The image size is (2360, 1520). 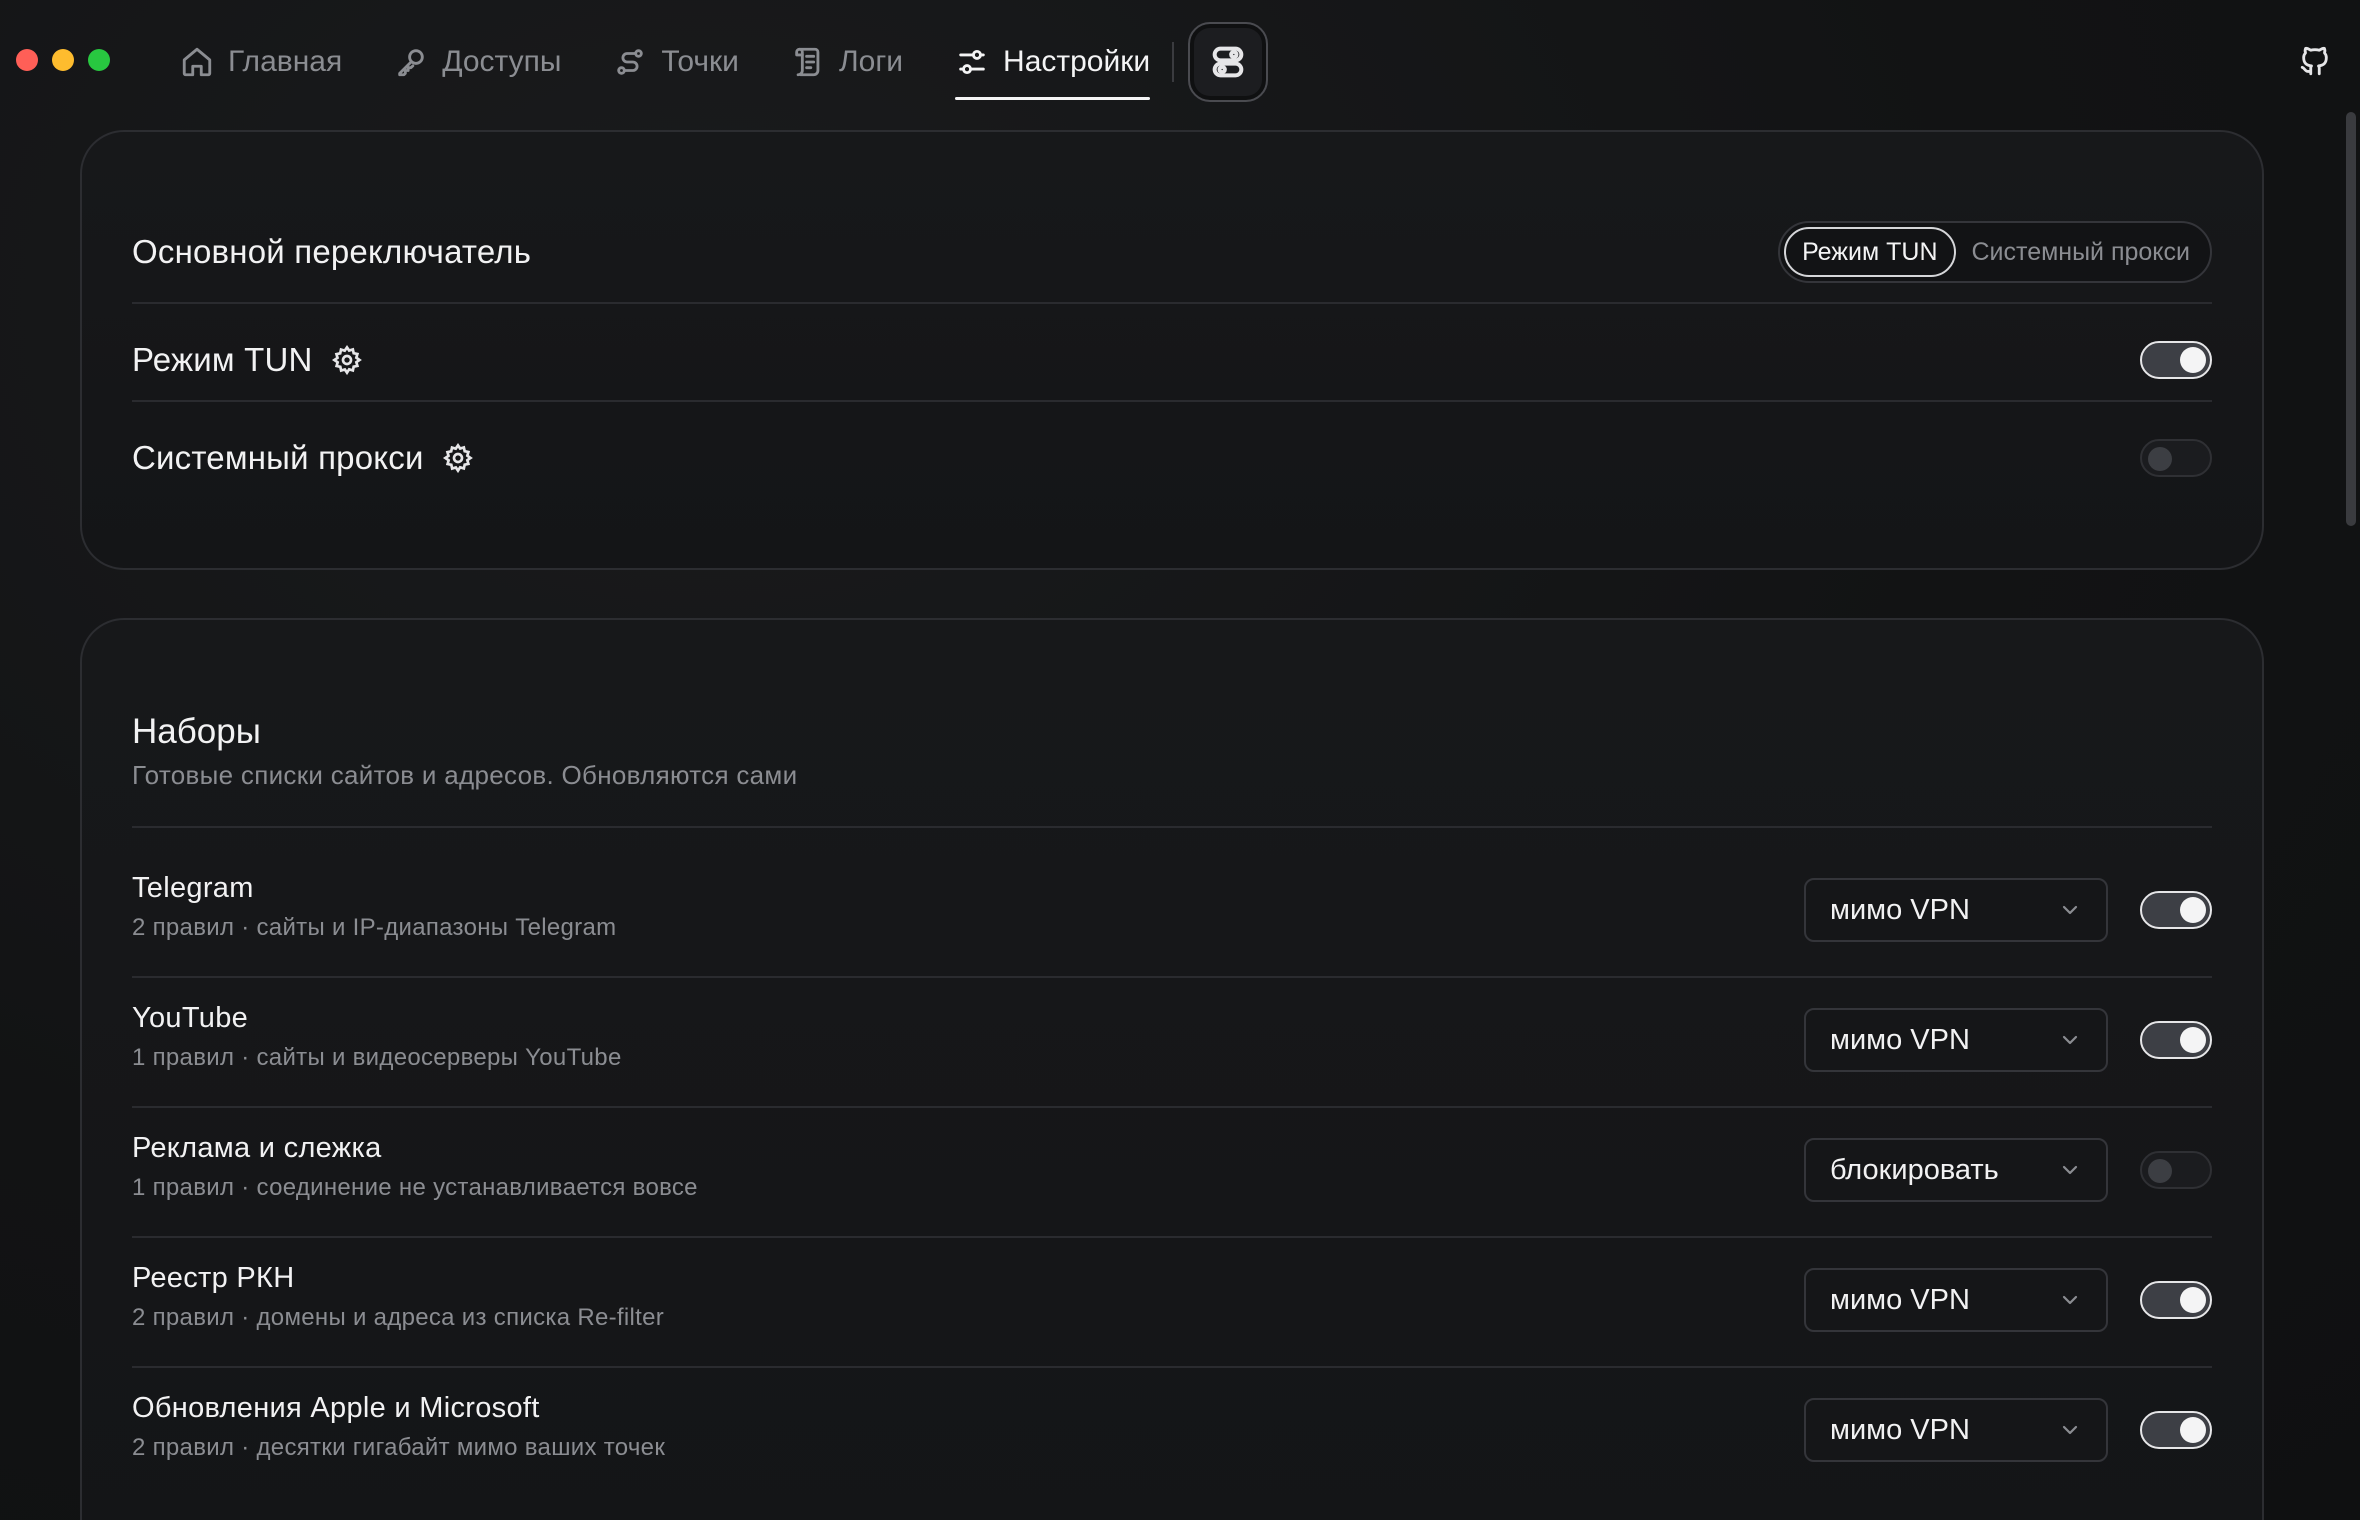 I want to click on system-proxy-label: Системный прокси, so click(x=278, y=457).